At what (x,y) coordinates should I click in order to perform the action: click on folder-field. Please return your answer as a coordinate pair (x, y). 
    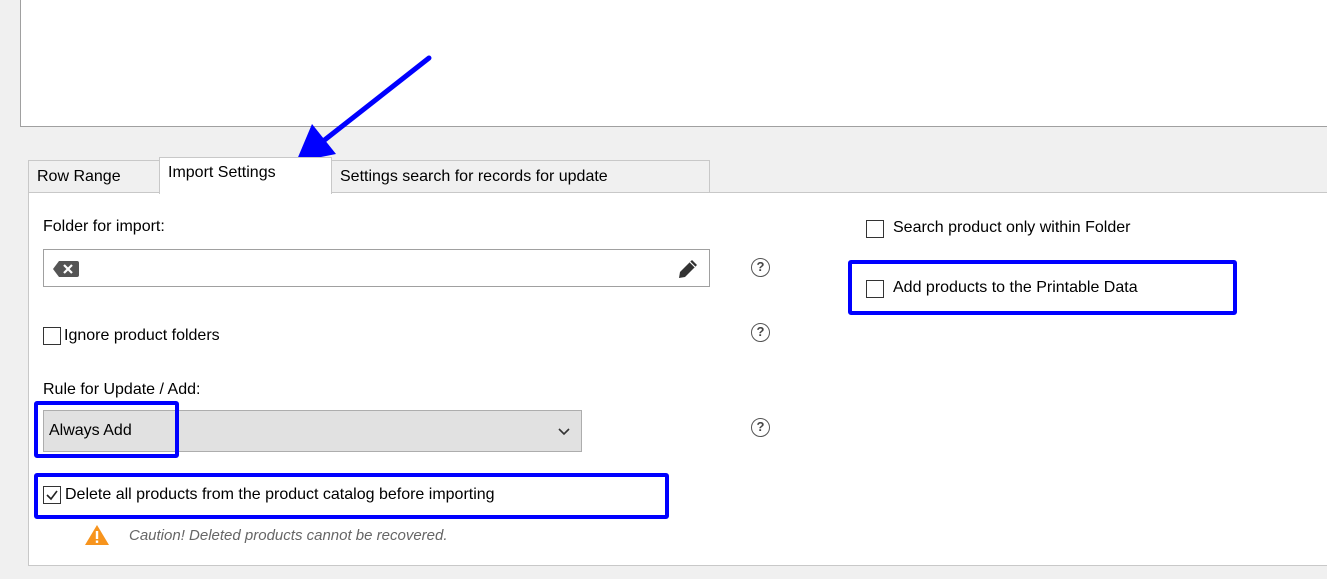
    Looking at the image, I should click on (376, 268).